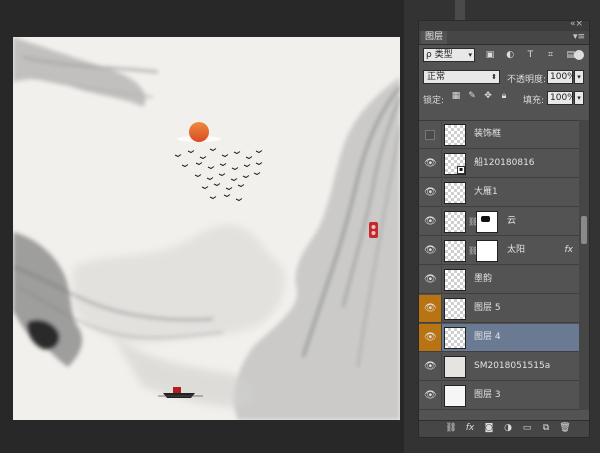 This screenshot has width=600, height=453. What do you see at coordinates (487, 337) in the screenshot?
I see `layer-name: 图层 4` at bounding box center [487, 337].